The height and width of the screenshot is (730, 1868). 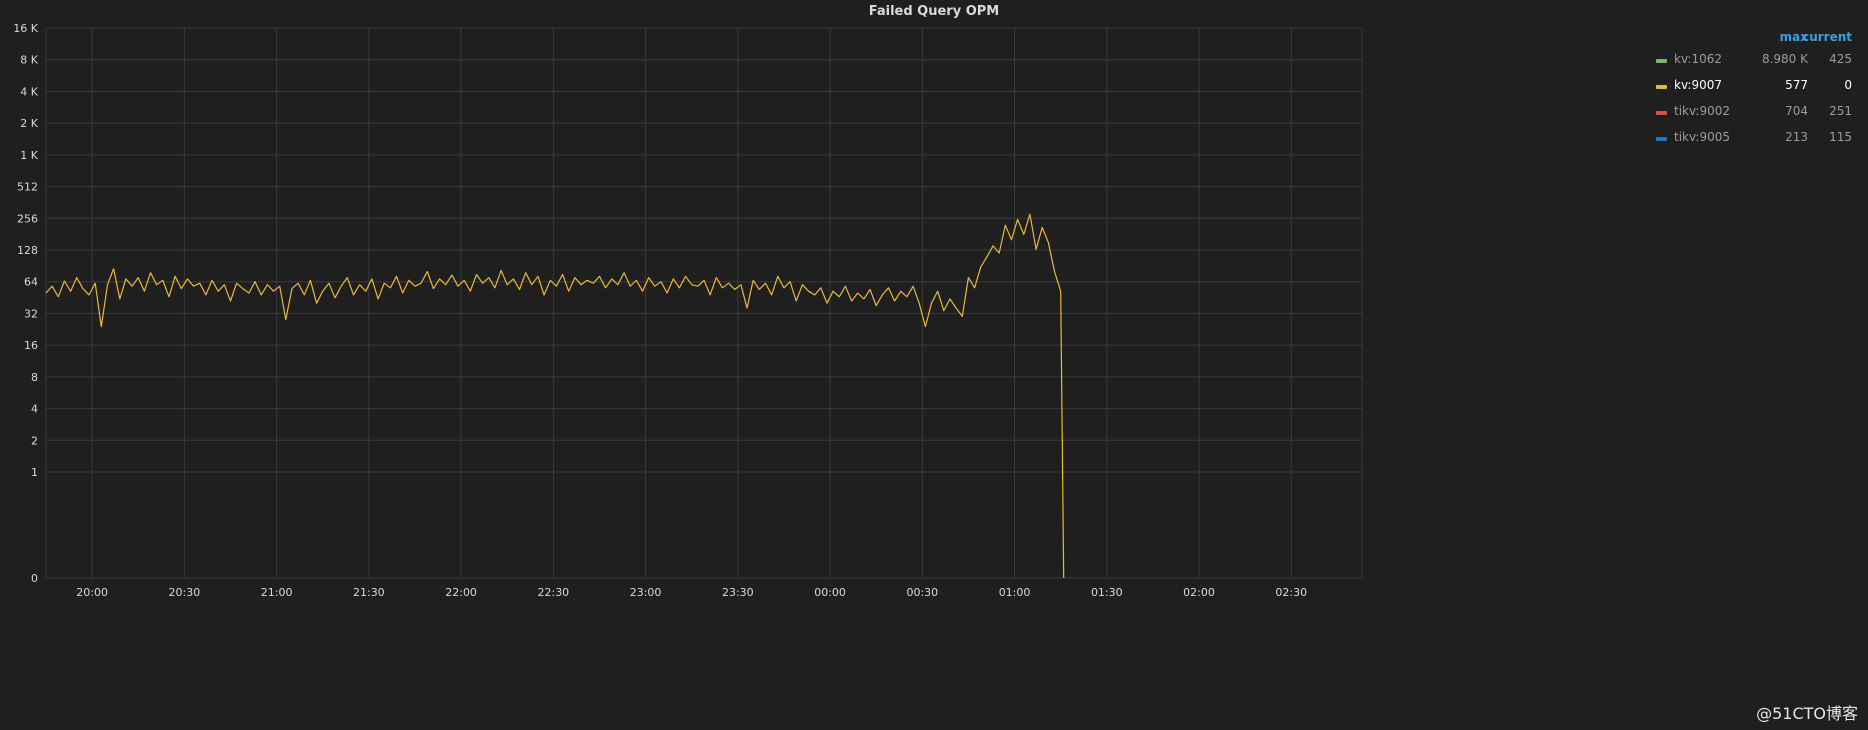 I want to click on x-tick-label: 22:00, so click(x=461, y=592).